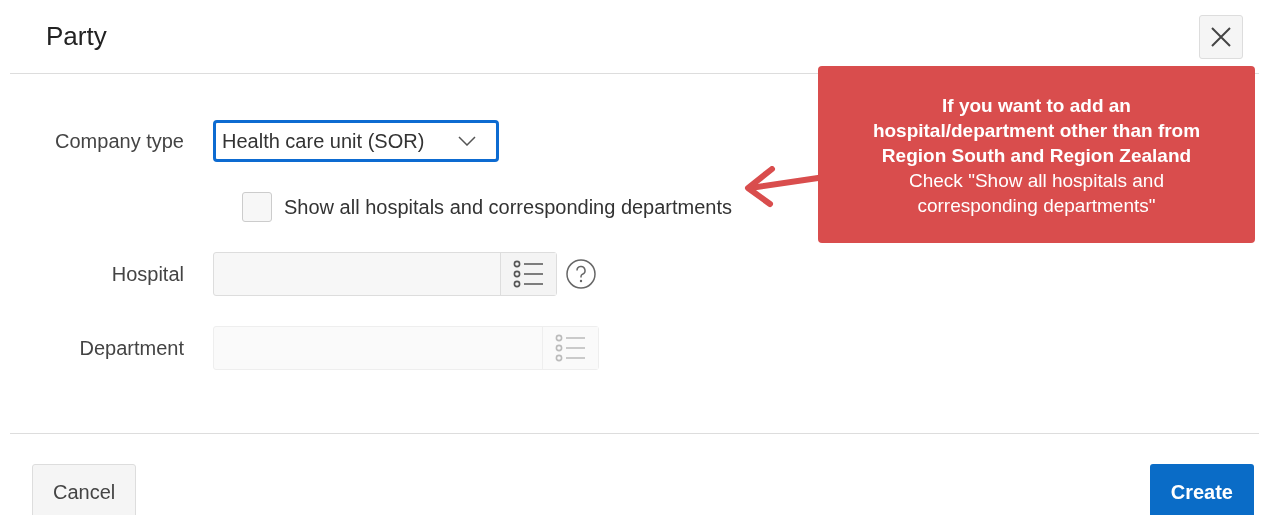  I want to click on chevron-down-icon, so click(467, 141).